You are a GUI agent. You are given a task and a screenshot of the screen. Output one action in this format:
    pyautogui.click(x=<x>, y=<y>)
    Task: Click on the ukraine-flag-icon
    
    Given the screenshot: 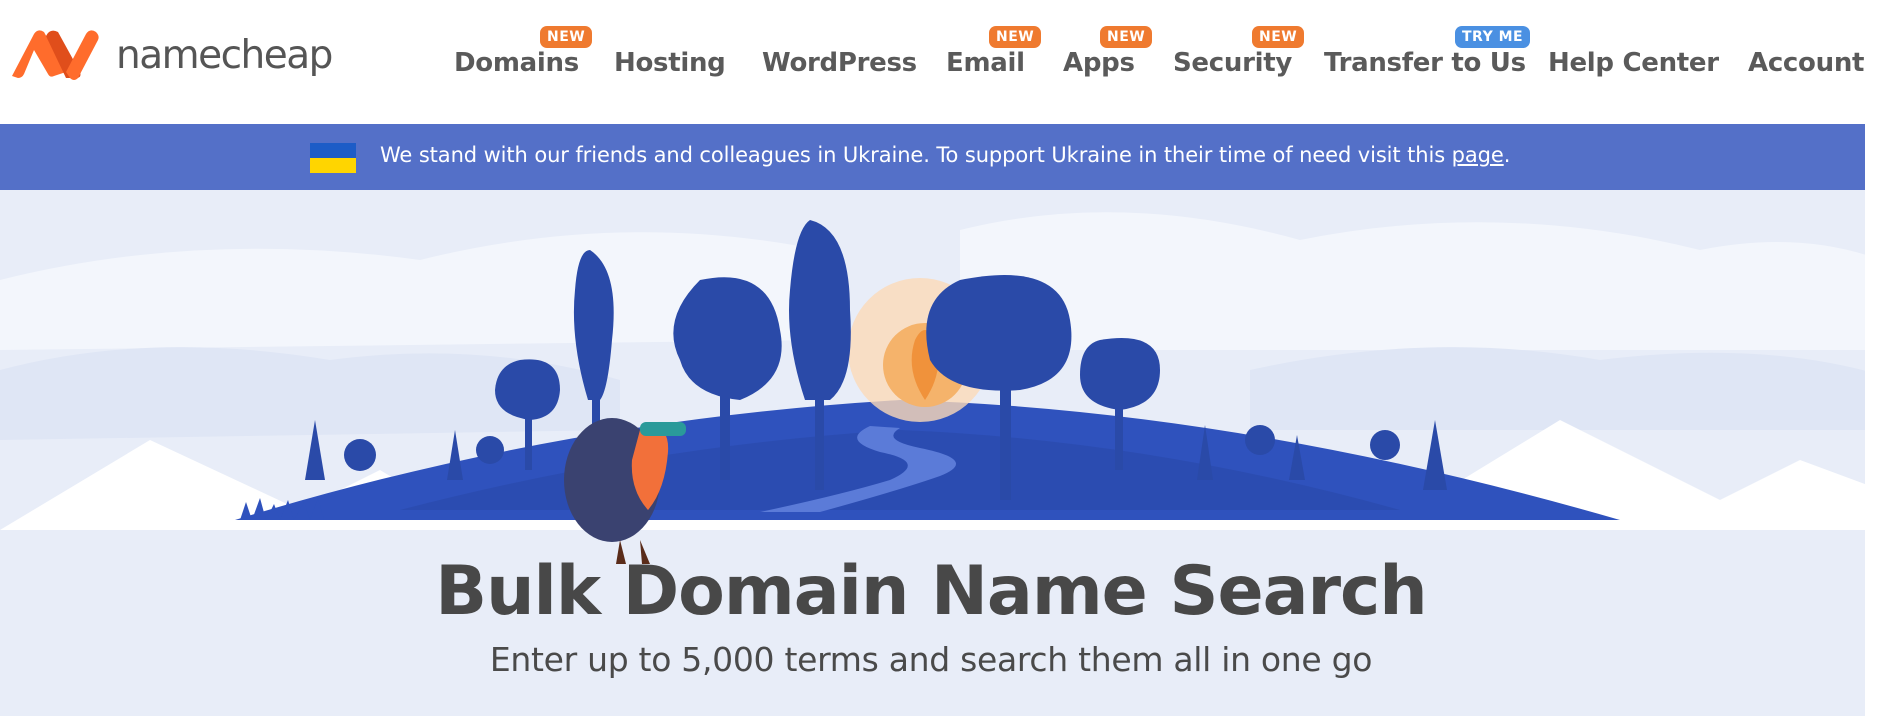 What is the action you would take?
    pyautogui.click(x=333, y=158)
    